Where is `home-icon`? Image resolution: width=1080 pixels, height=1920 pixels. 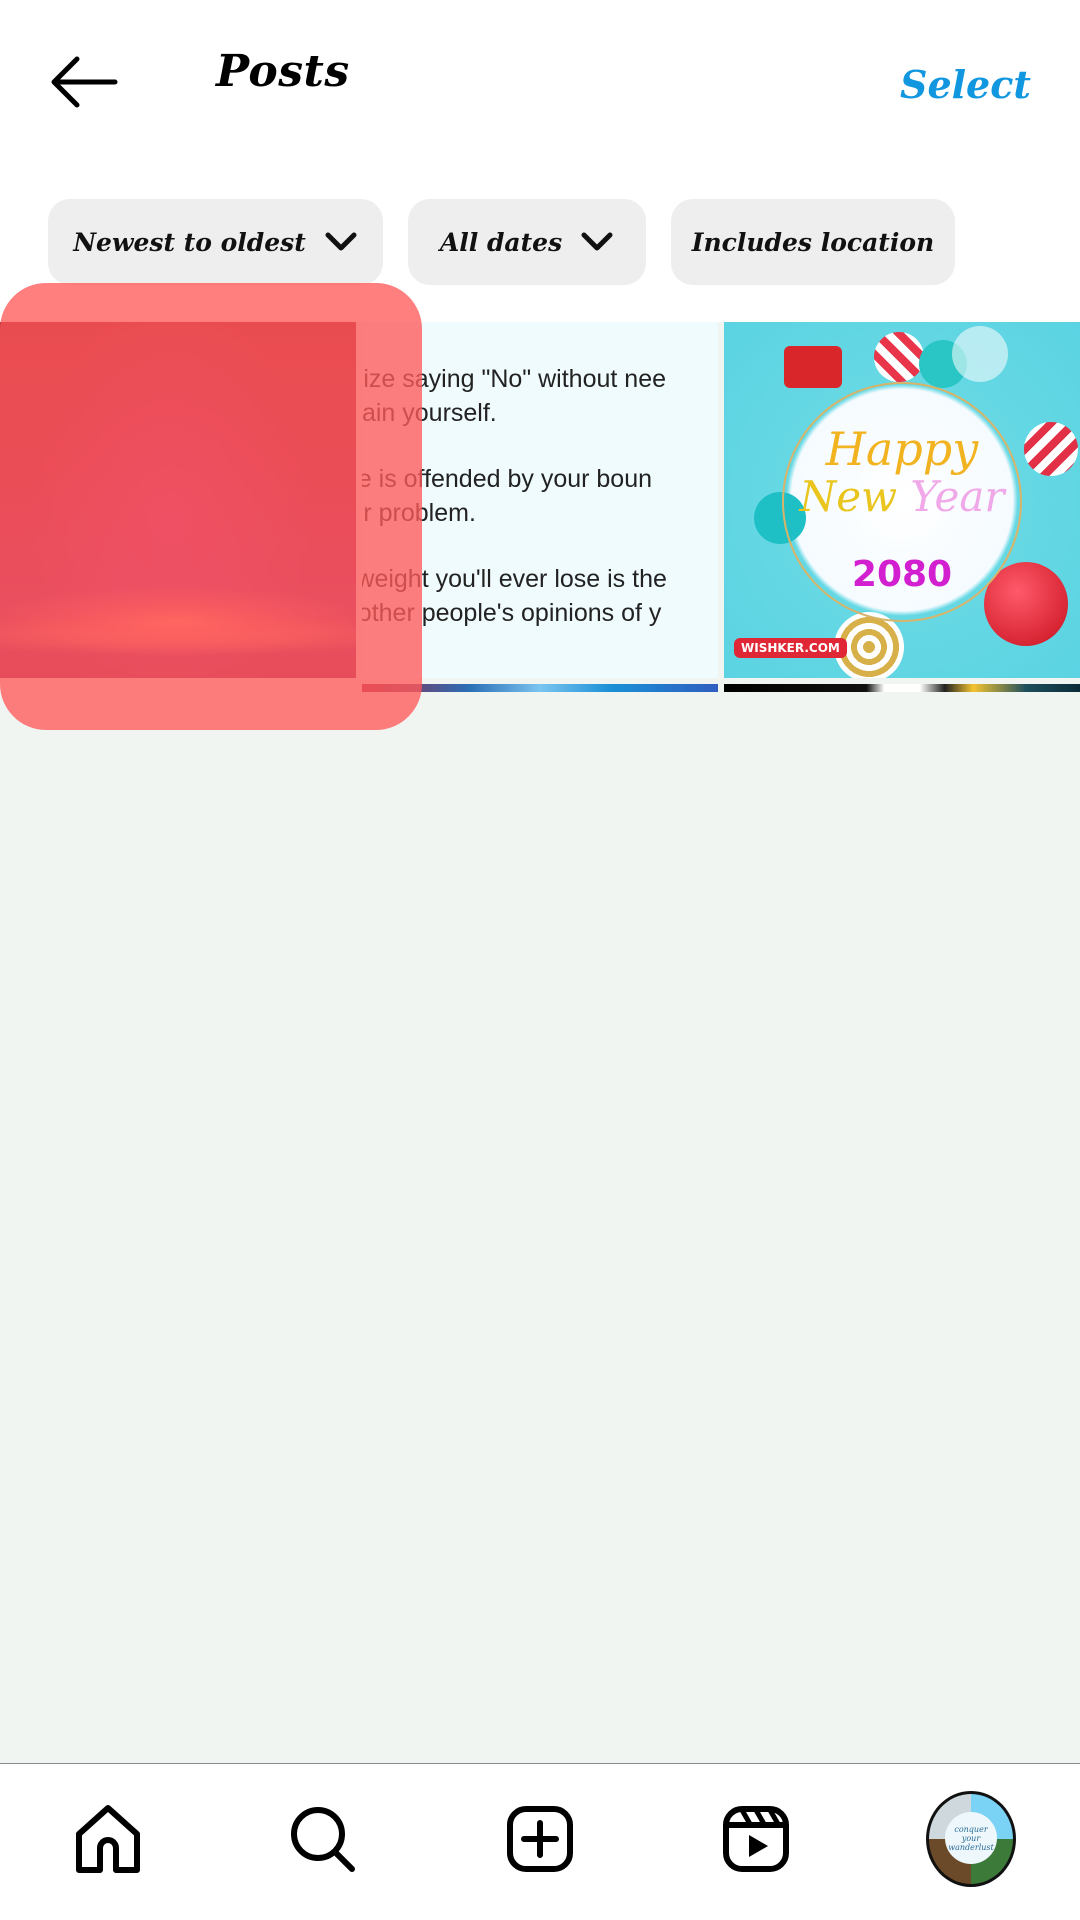 home-icon is located at coordinates (108, 1839).